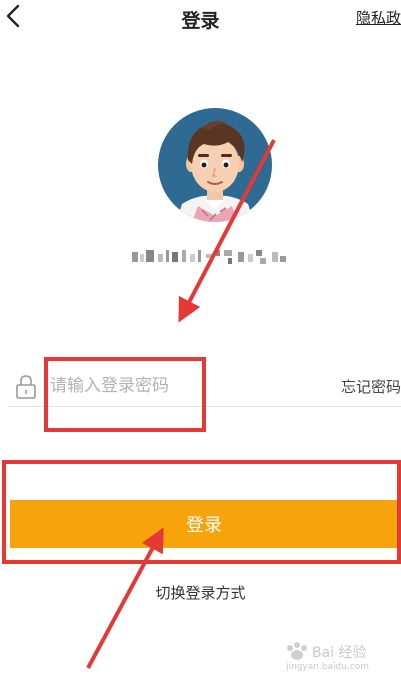  What do you see at coordinates (204, 524) in the screenshot?
I see `login-button: 登录` at bounding box center [204, 524].